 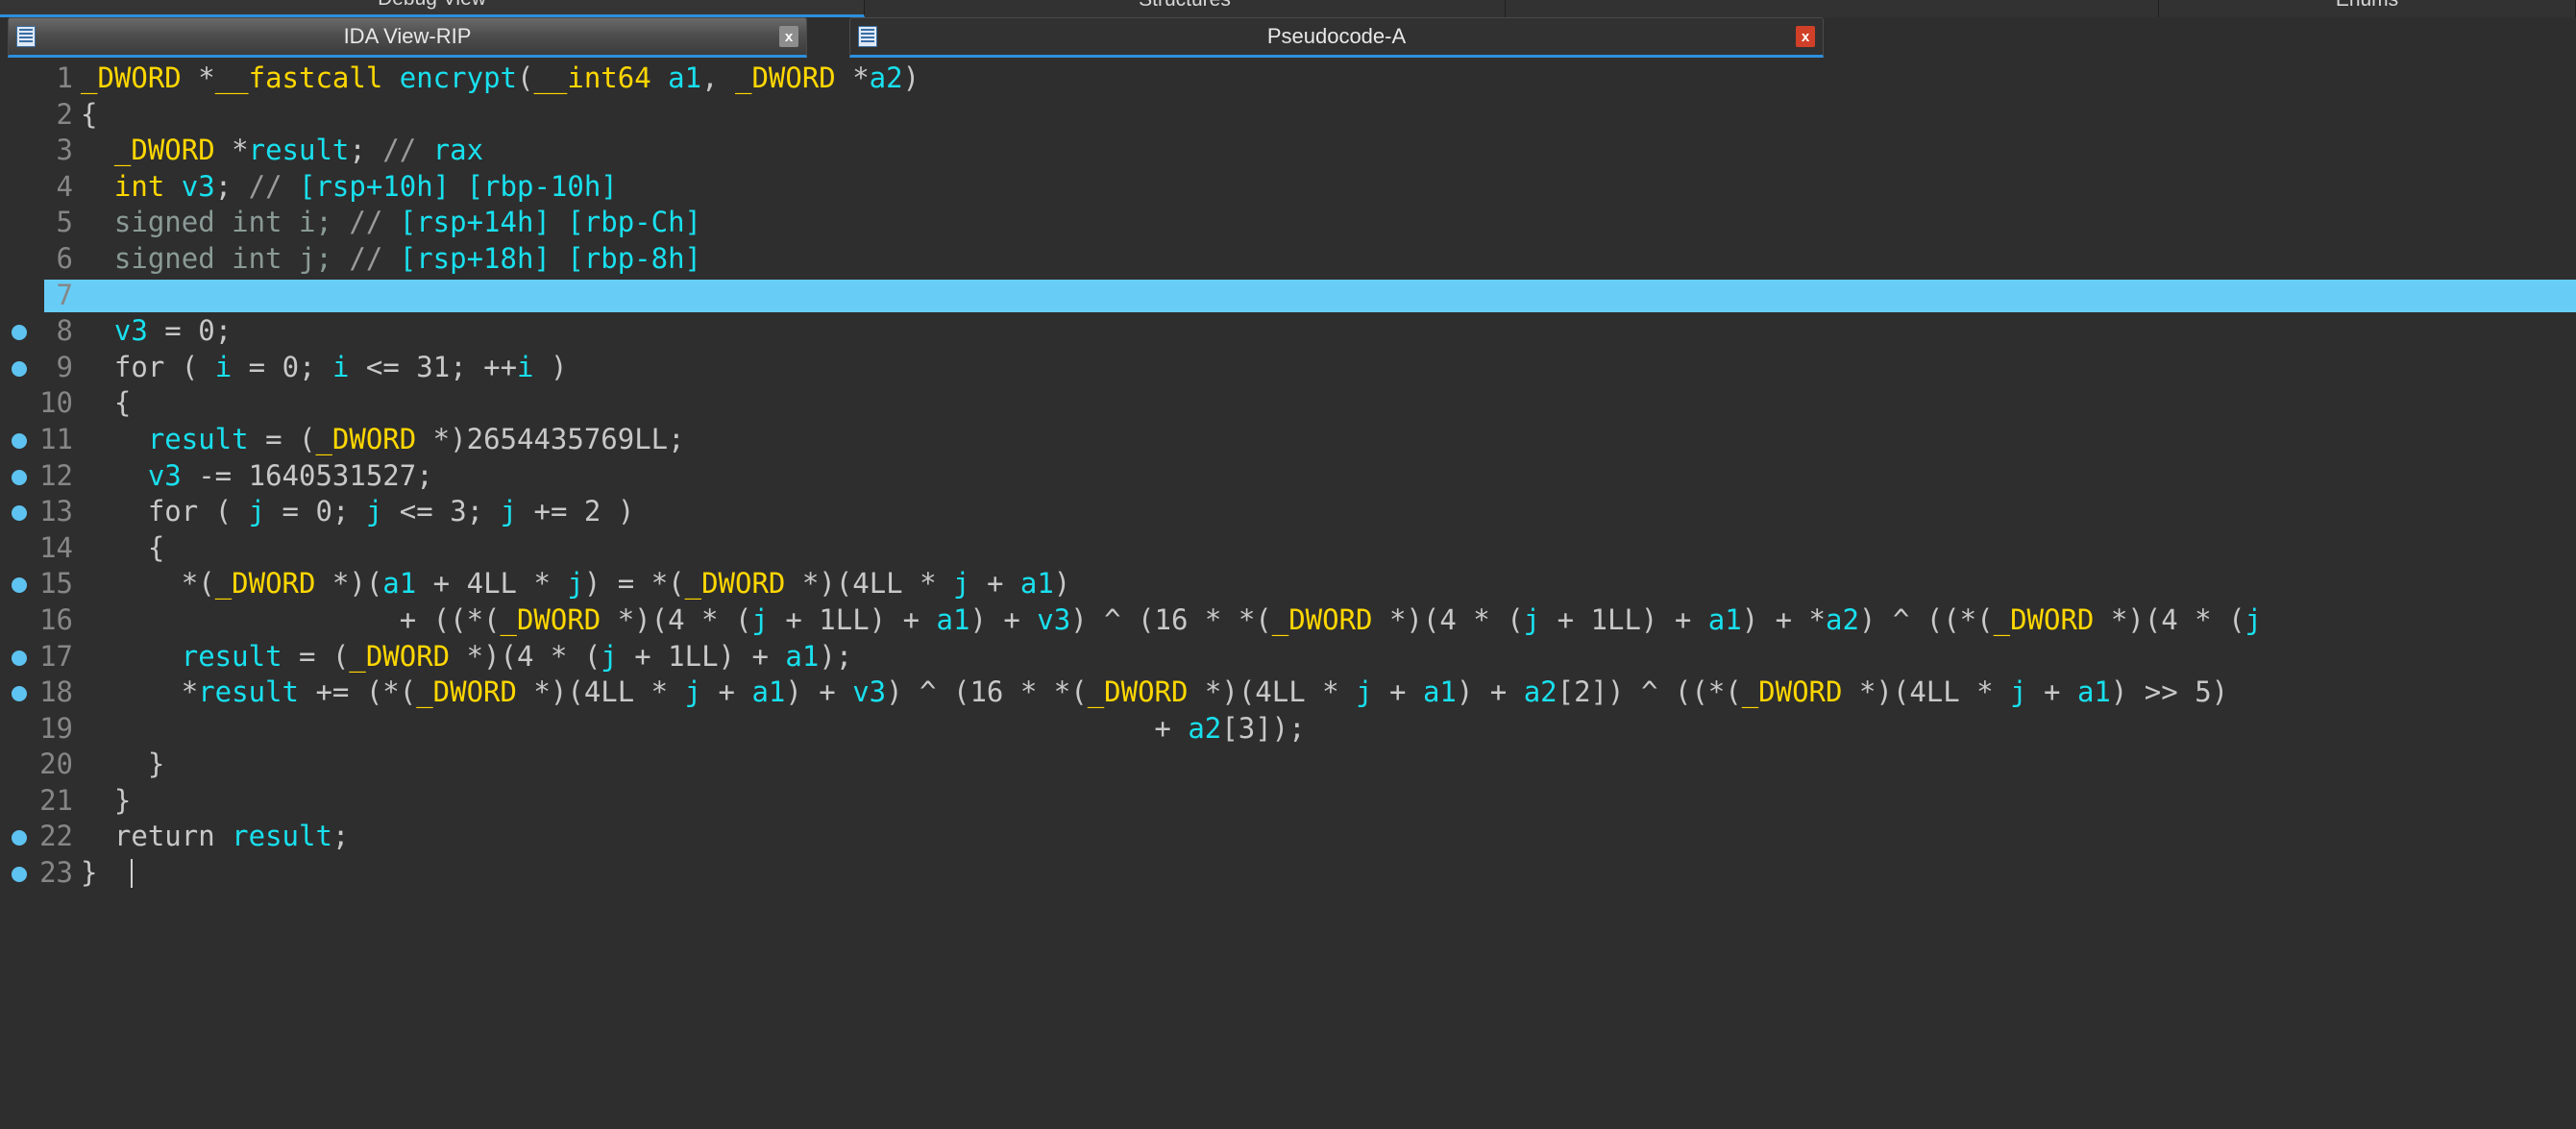 What do you see at coordinates (1288, 223) in the screenshot?
I see `code-line: 5 signed int i; // [rsp+14h] [rbp-Ch]` at bounding box center [1288, 223].